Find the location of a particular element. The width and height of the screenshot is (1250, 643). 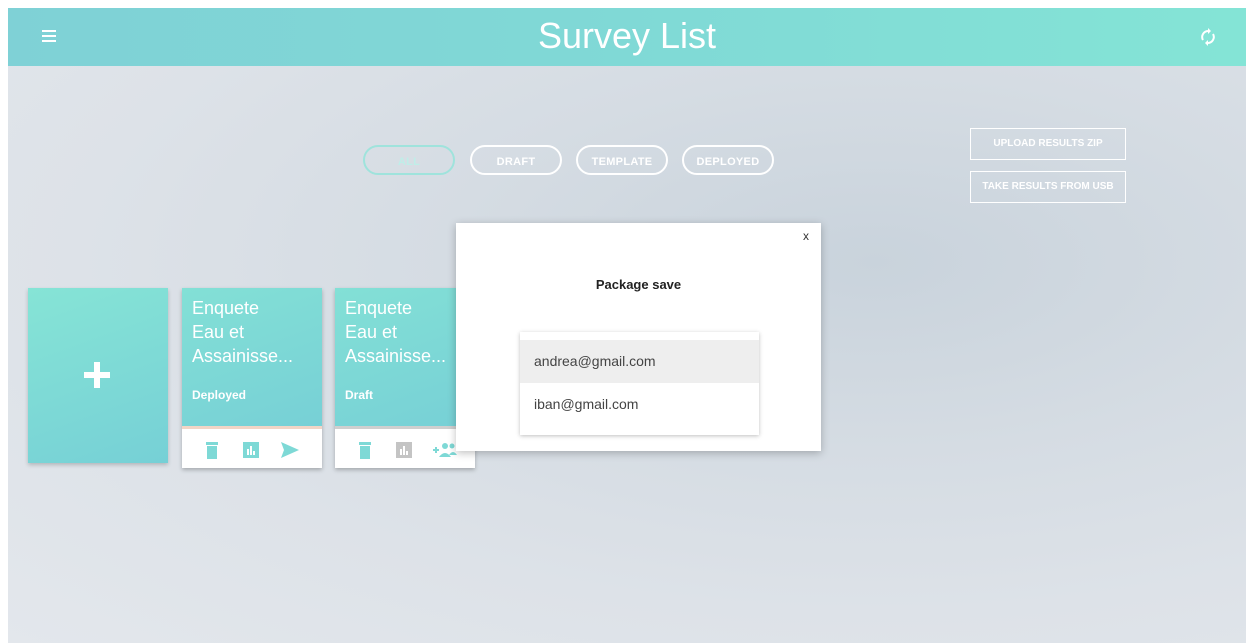

survey-card-header: Enquete Eau et Assainisse... Draft is located at coordinates (405, 357).